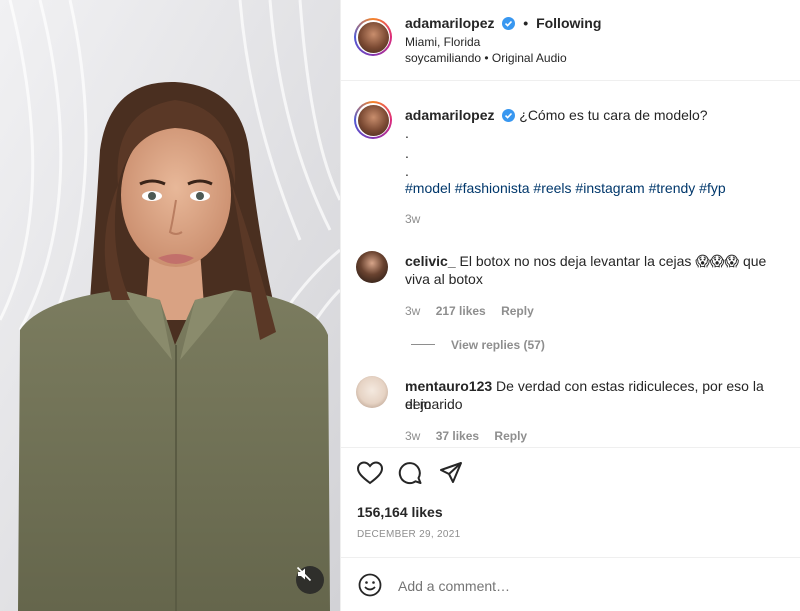 Image resolution: width=800 pixels, height=611 pixels. Describe the element at coordinates (442, 42) in the screenshot. I see `location-link: Miami, Florida` at that location.